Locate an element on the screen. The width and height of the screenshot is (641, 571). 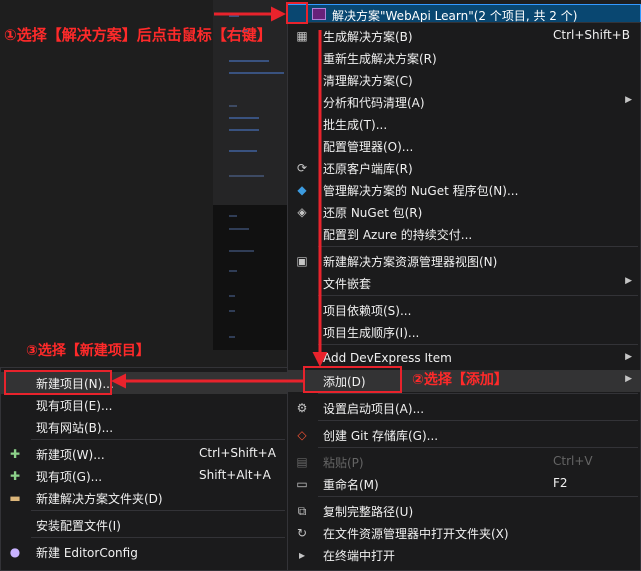
menu-item-分析和代码清理: 分析和代码清理(A) ▶ is located at coordinates (464, 102).